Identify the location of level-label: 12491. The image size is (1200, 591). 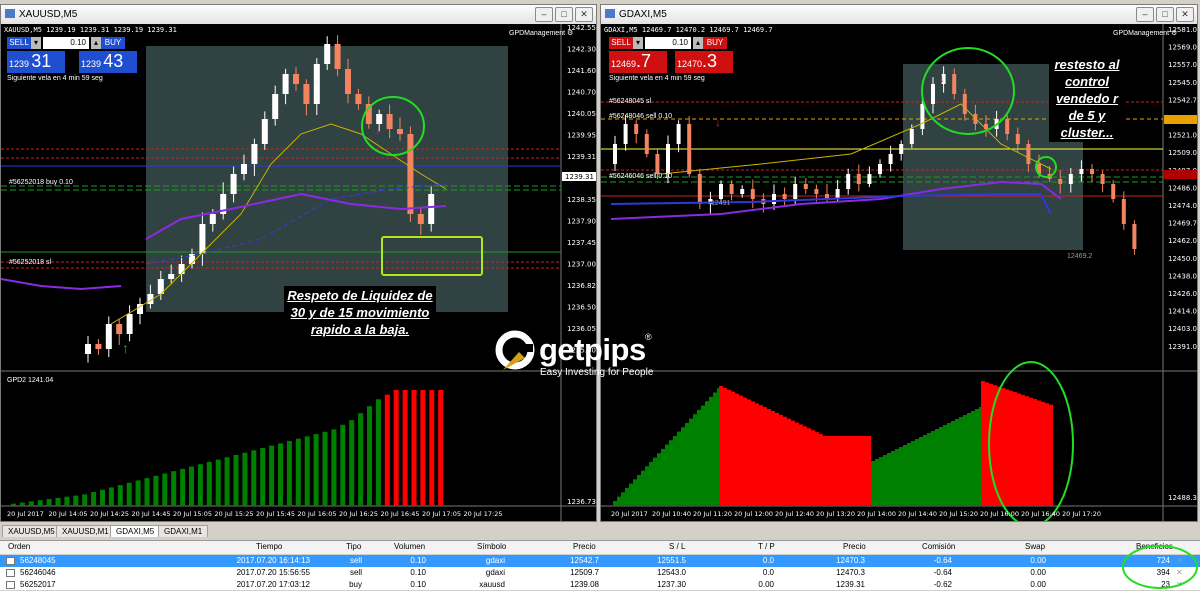
(721, 203).